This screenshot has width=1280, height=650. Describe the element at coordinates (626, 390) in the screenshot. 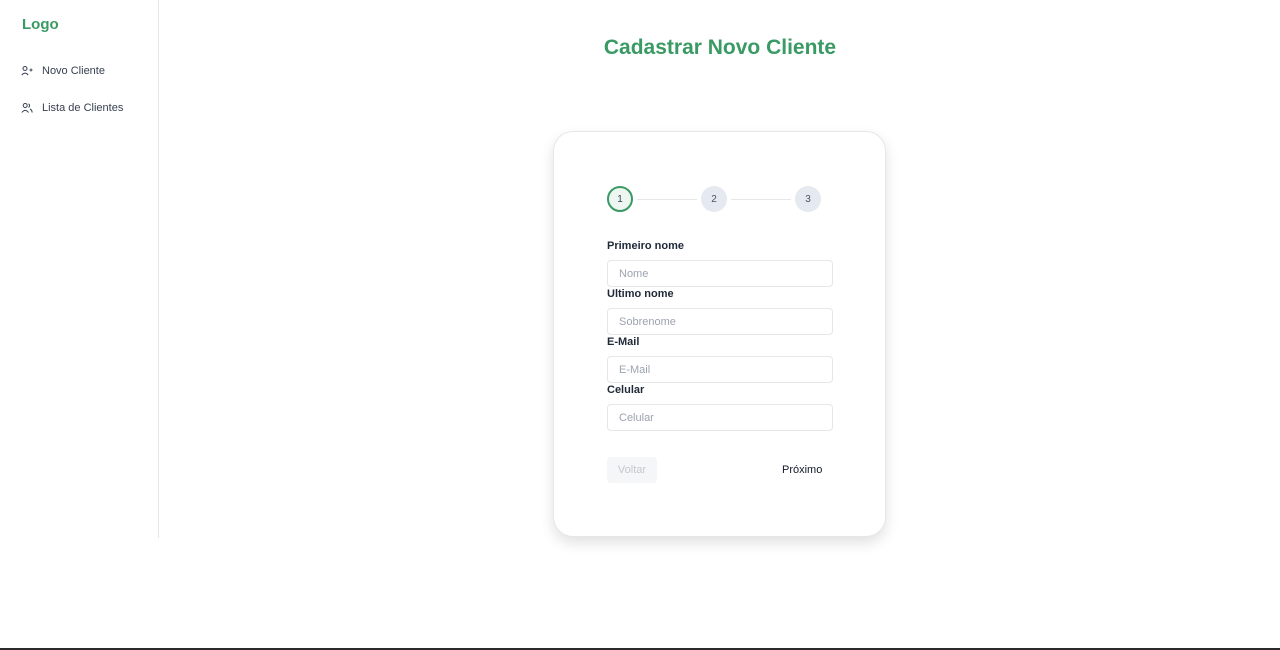

I see `phone-label: Celular` at that location.